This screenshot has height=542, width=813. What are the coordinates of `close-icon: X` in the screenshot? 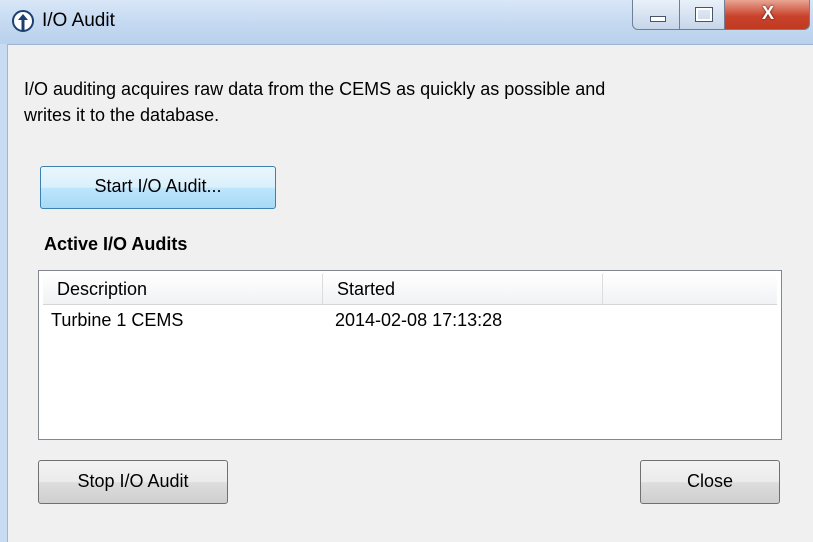 It's located at (767, 13).